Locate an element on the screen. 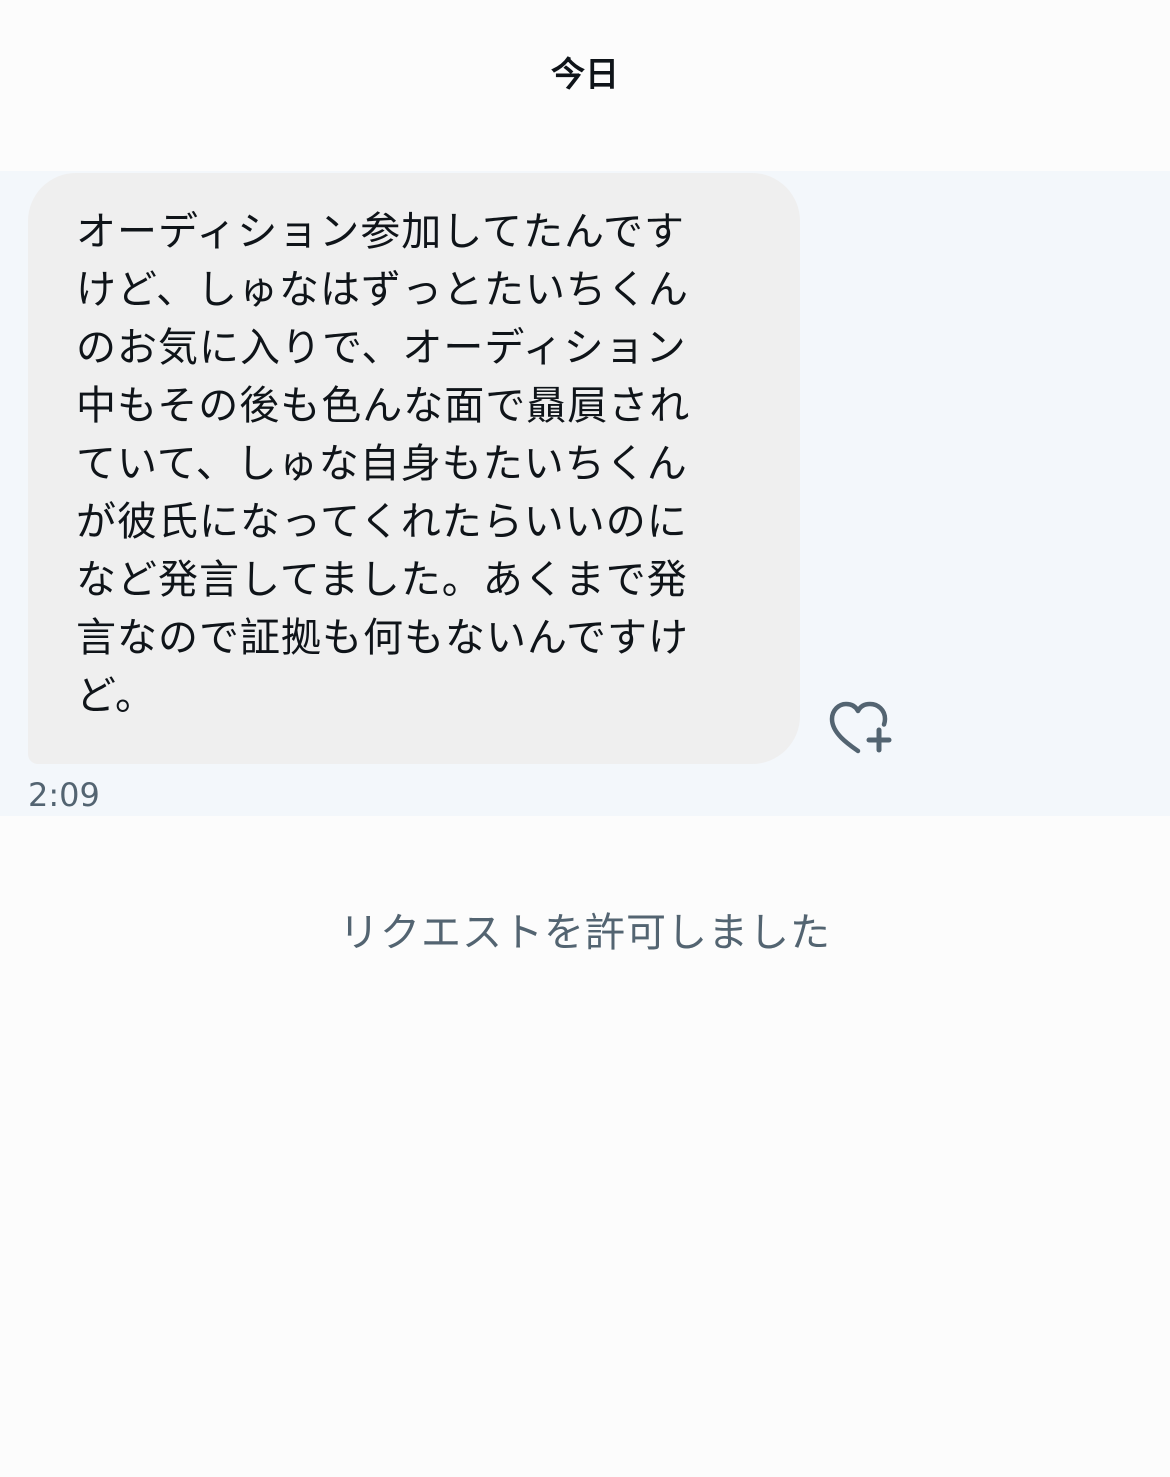 This screenshot has width=1170, height=1477. add-reaction-button is located at coordinates (862, 730).